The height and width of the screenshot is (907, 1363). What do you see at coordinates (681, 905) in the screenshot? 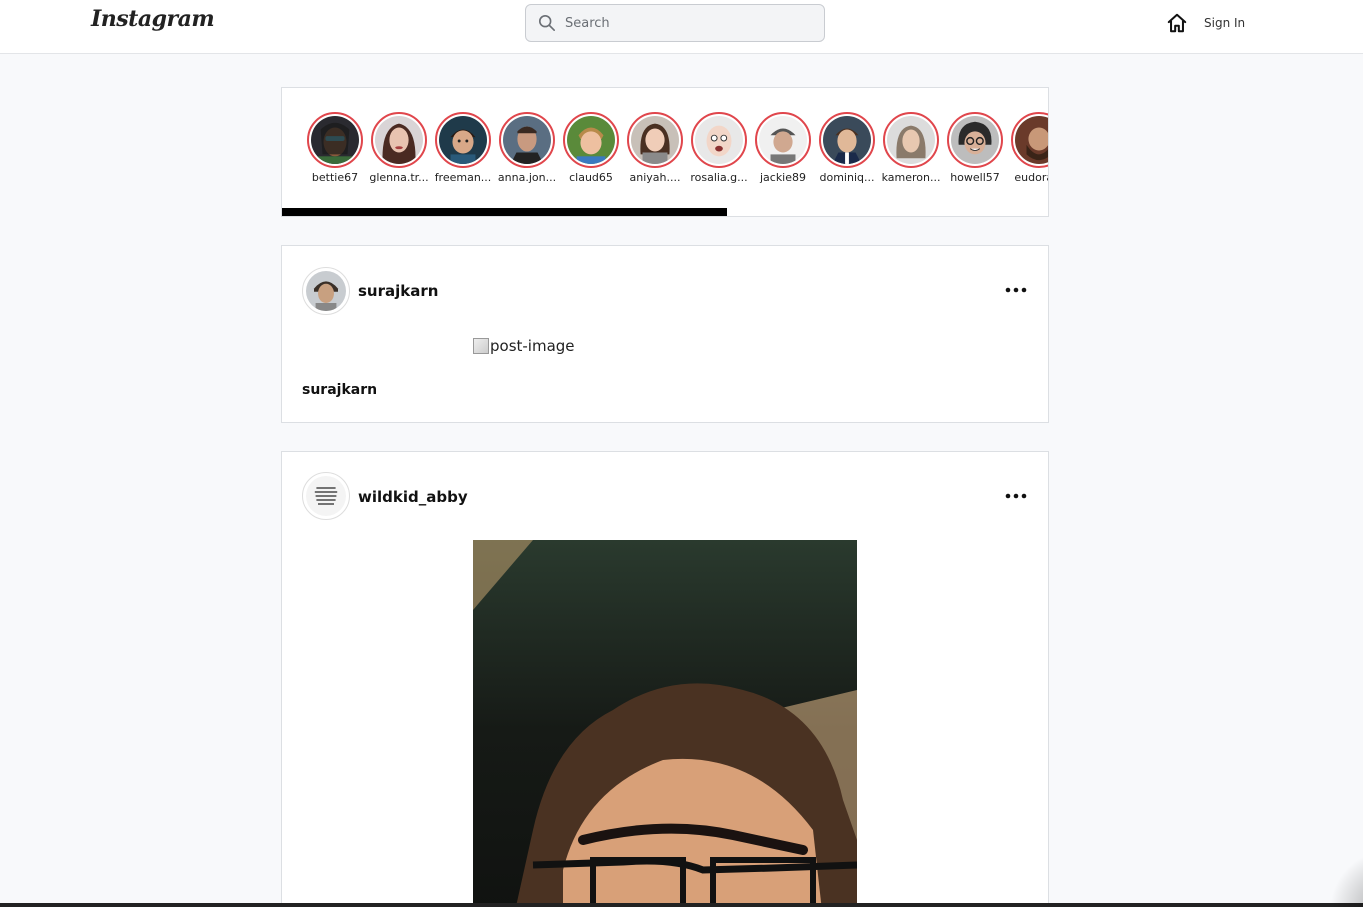
I see `window-bottom-edge` at bounding box center [681, 905].